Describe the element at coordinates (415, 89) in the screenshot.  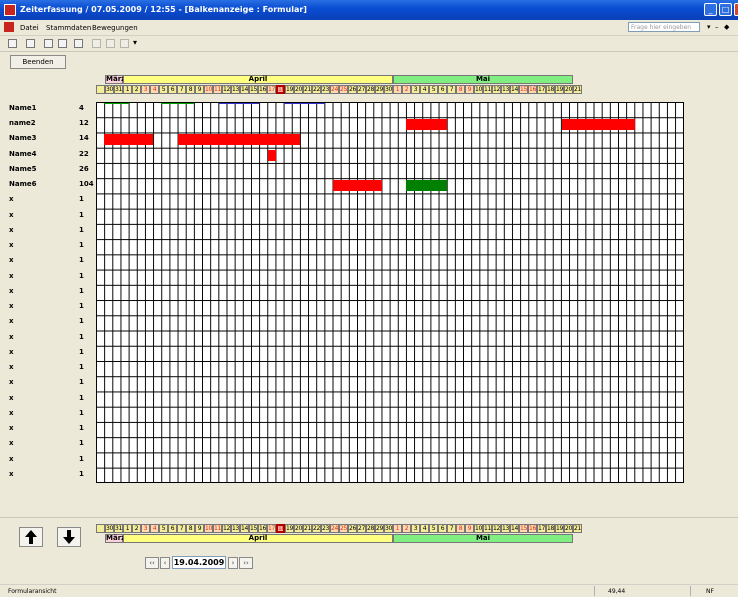
I see `top-day-cell: 3` at that location.